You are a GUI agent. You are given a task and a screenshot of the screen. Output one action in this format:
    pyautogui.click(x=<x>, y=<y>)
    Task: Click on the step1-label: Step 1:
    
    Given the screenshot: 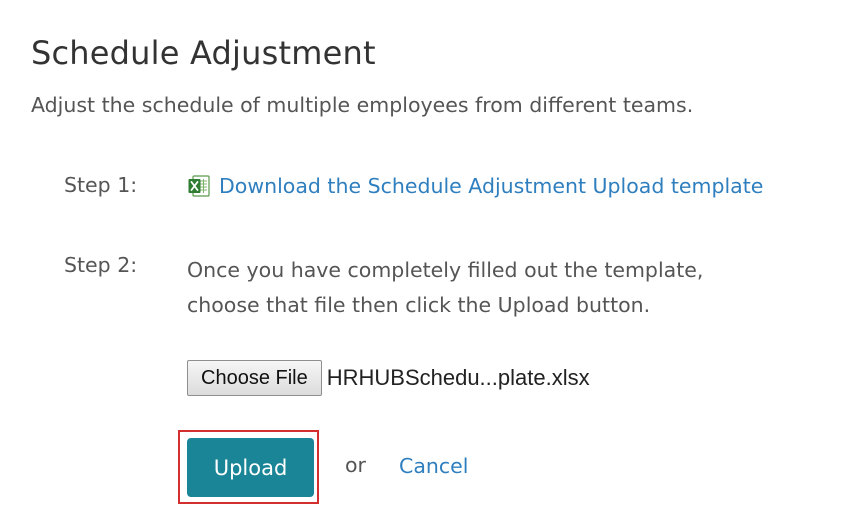 What is the action you would take?
    pyautogui.click(x=101, y=185)
    